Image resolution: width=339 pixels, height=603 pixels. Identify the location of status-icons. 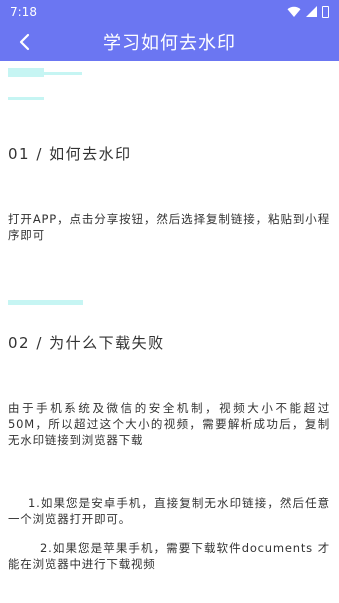
(308, 11).